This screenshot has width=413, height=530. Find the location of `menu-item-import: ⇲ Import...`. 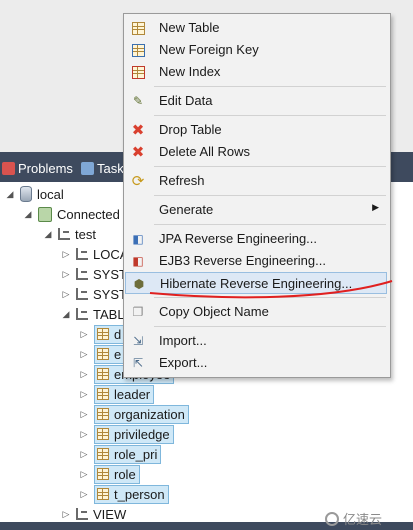

menu-item-import: ⇲ Import... is located at coordinates (256, 341).